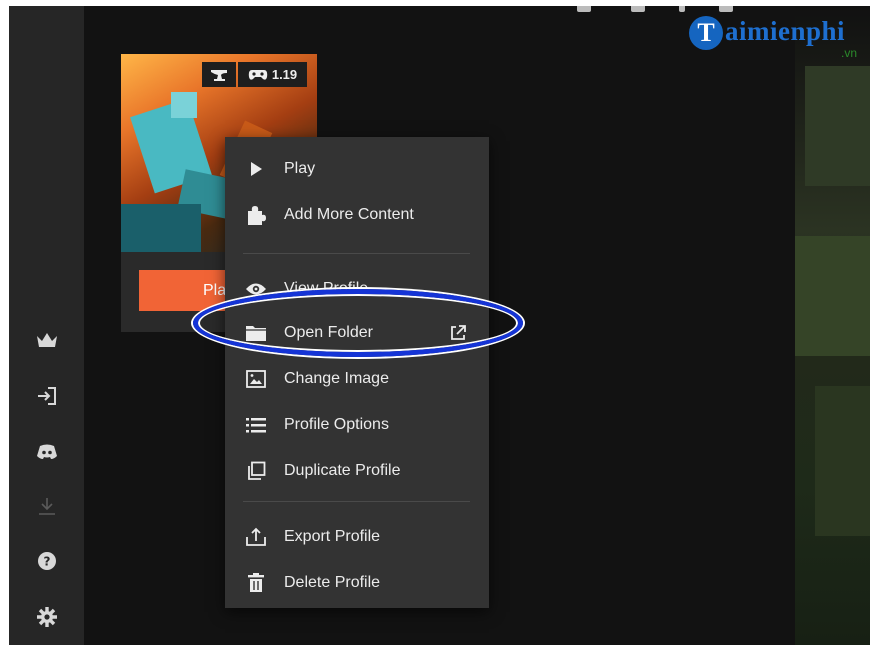 The width and height of the screenshot is (870, 645). I want to click on menu-item-profile-options: Profile Options, so click(357, 425).